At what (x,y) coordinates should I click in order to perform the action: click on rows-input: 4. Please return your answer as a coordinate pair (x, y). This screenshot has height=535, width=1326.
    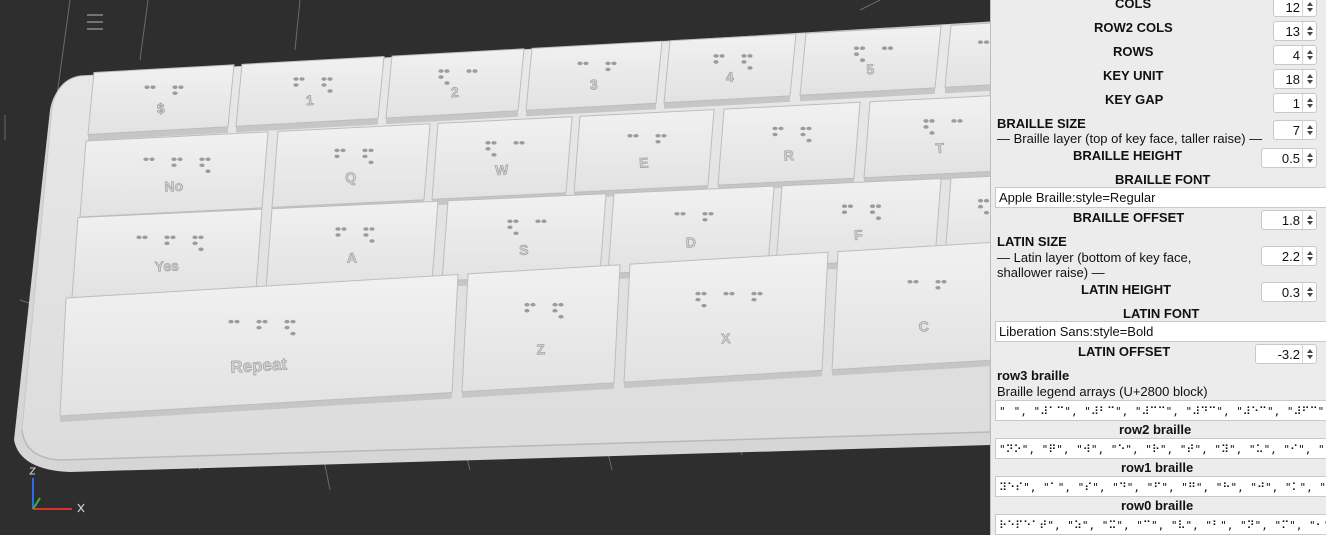
    Looking at the image, I should click on (1295, 55).